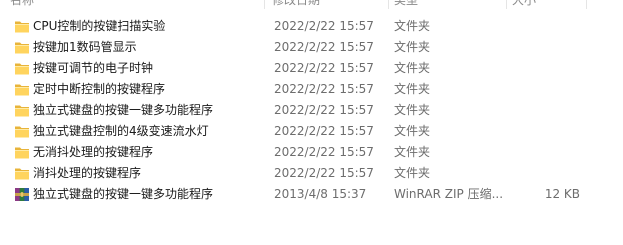 This screenshot has height=245, width=623. Describe the element at coordinates (320, 194) in the screenshot. I see `file-date: 2013/4/8 15:37` at that location.